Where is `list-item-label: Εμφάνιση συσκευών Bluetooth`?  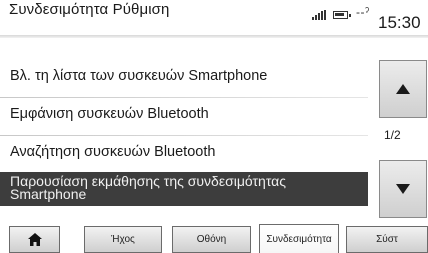
list-item-label: Εμφάνιση συσκευών Bluetooth is located at coordinates (109, 114).